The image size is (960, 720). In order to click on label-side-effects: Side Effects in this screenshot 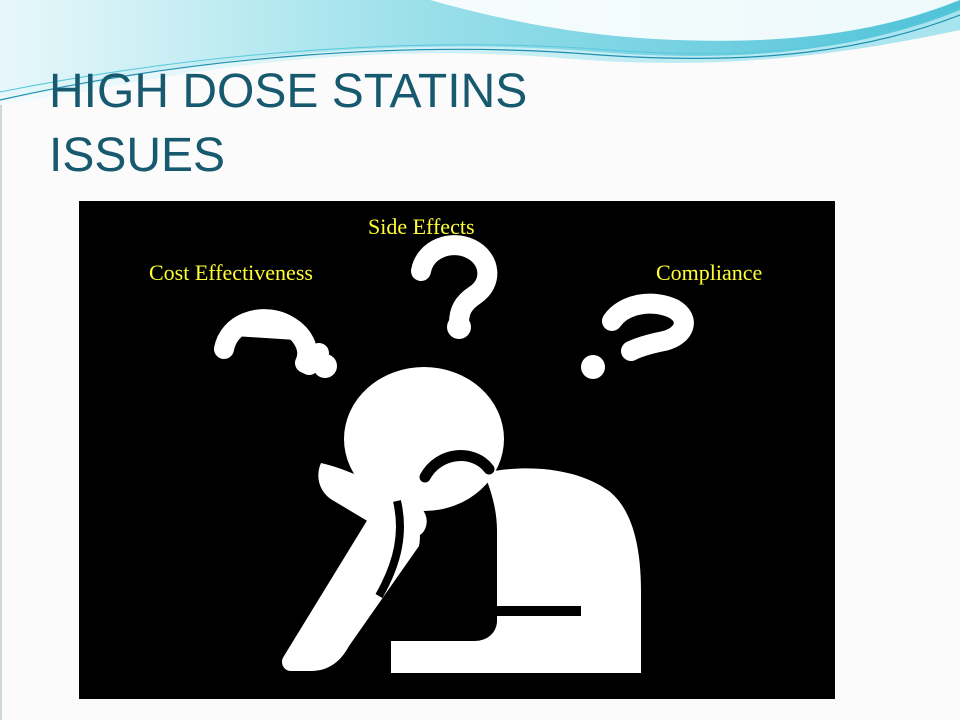, I will do `click(421, 226)`.